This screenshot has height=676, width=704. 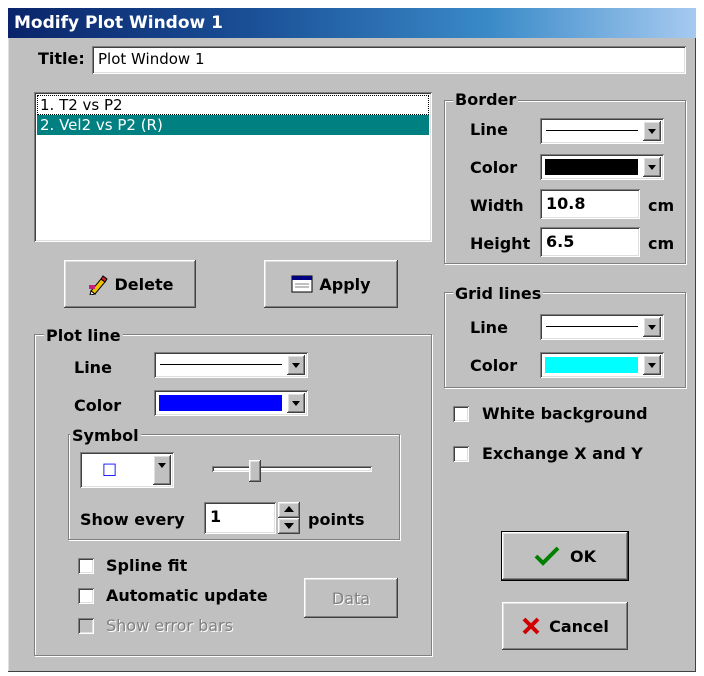 I want to click on apply-button-label: Apply, so click(x=345, y=284).